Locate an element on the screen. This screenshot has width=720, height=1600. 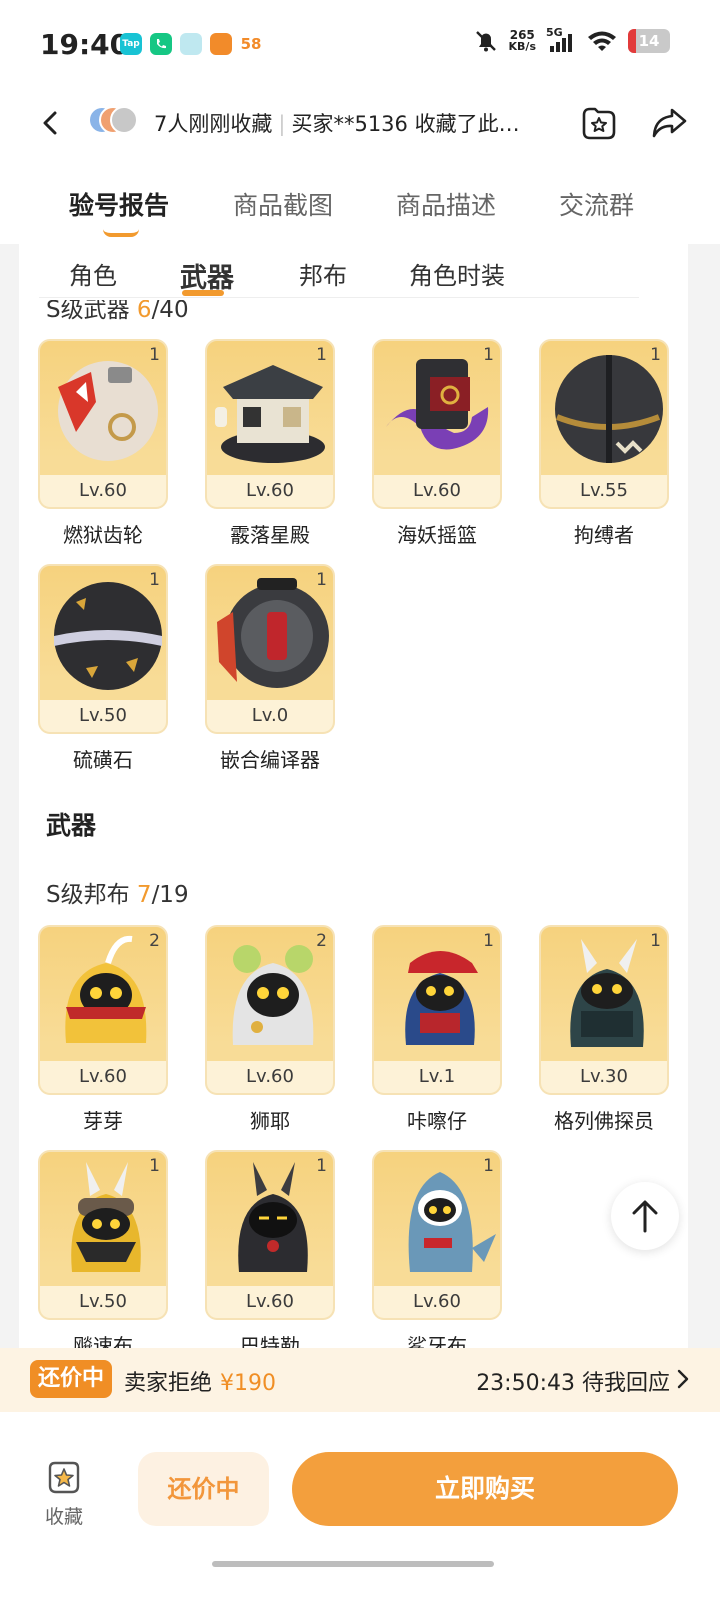
tab-report: 验号报告 is located at coordinates (119, 204).